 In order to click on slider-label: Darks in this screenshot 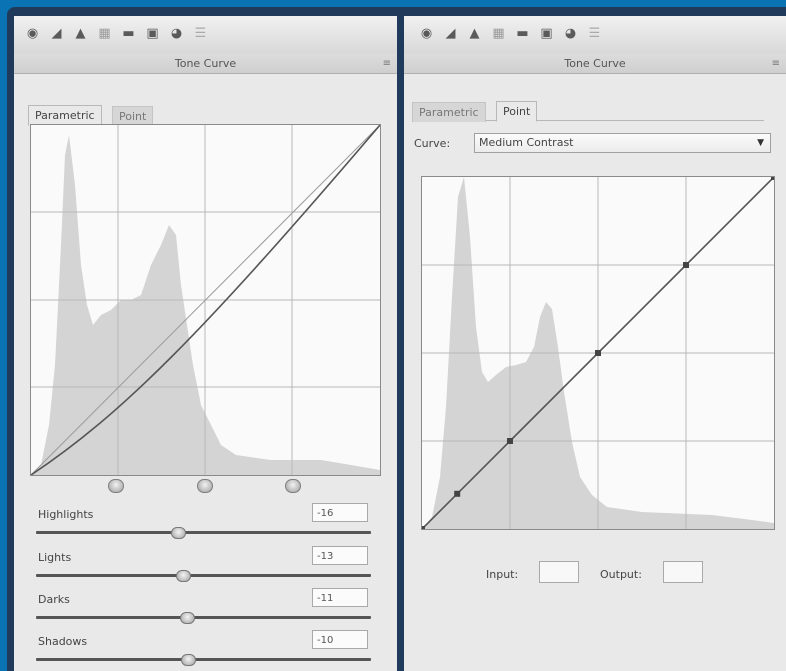, I will do `click(54, 599)`.